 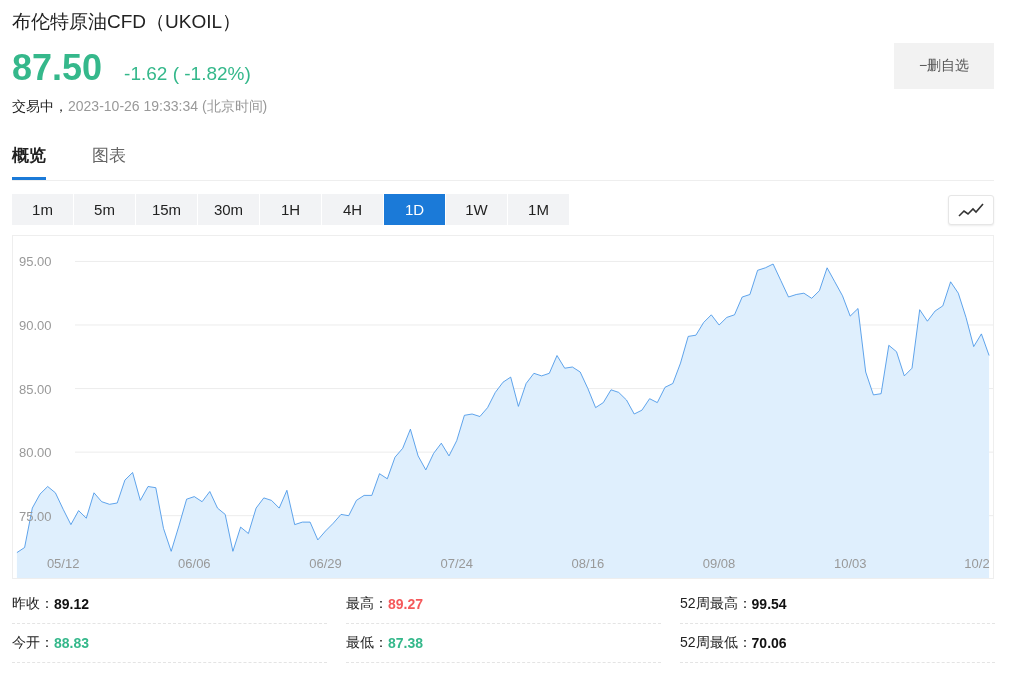 I want to click on price: 87.50, so click(x=57, y=68).